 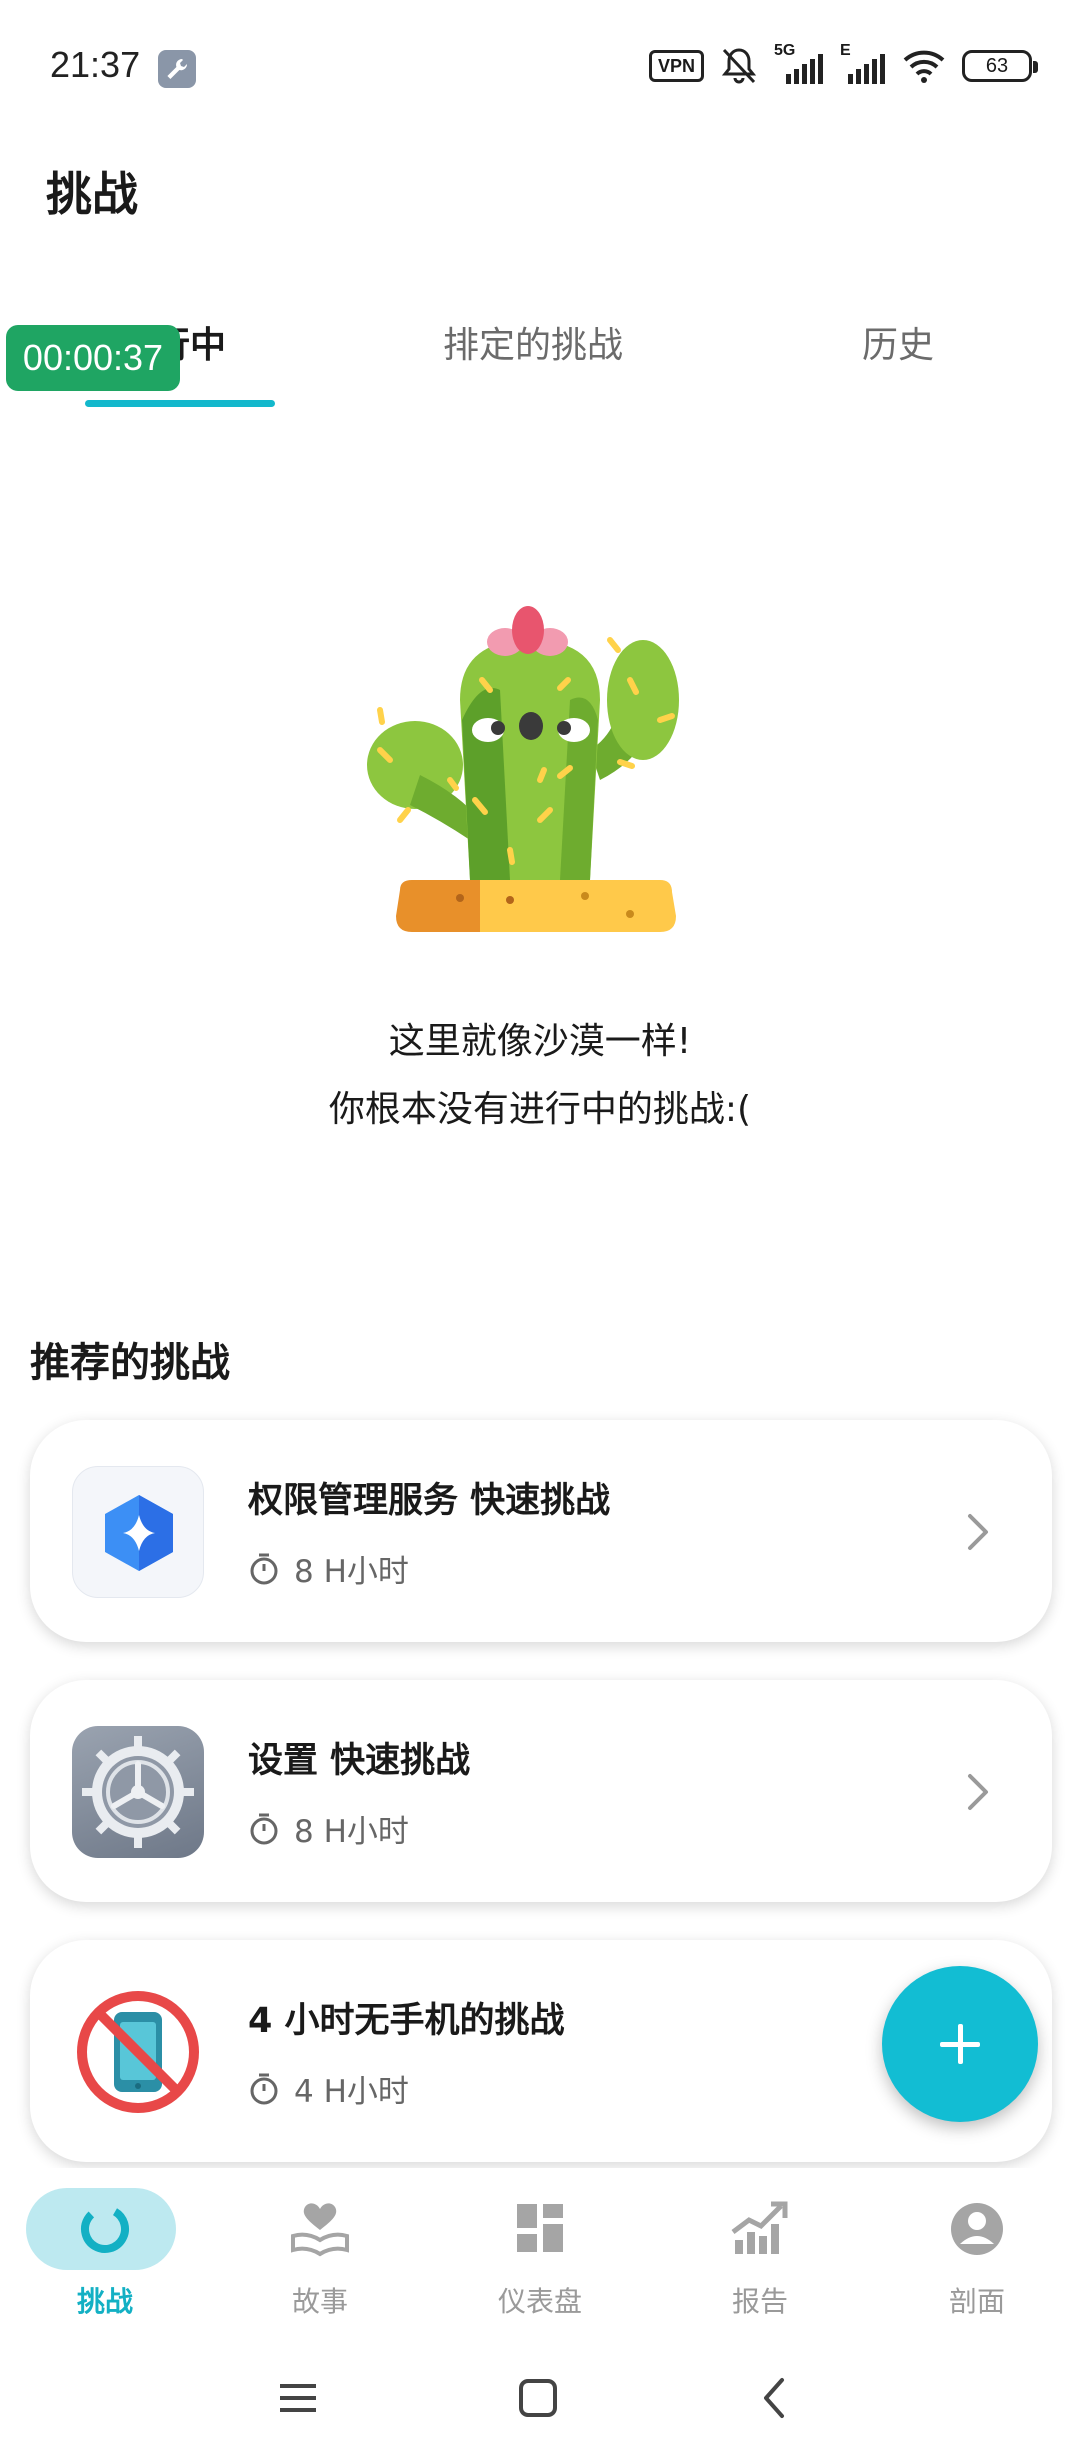 I want to click on wrench-icon, so click(x=177, y=69).